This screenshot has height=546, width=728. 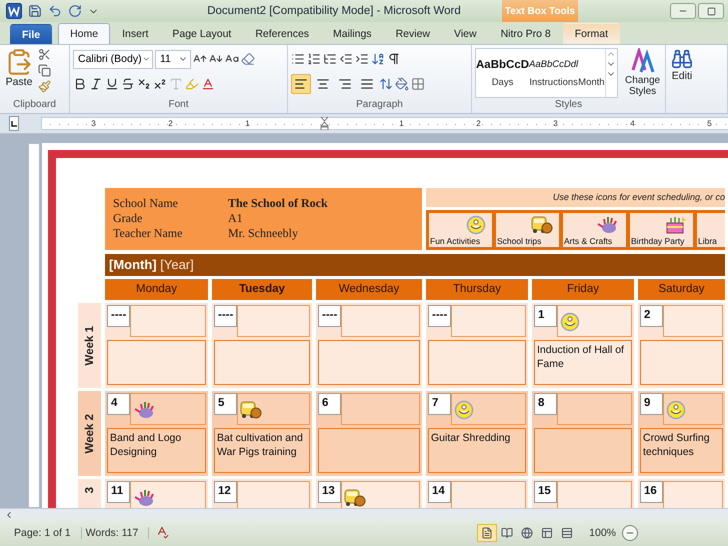 I want to click on strikethrough-icon, so click(x=128, y=84).